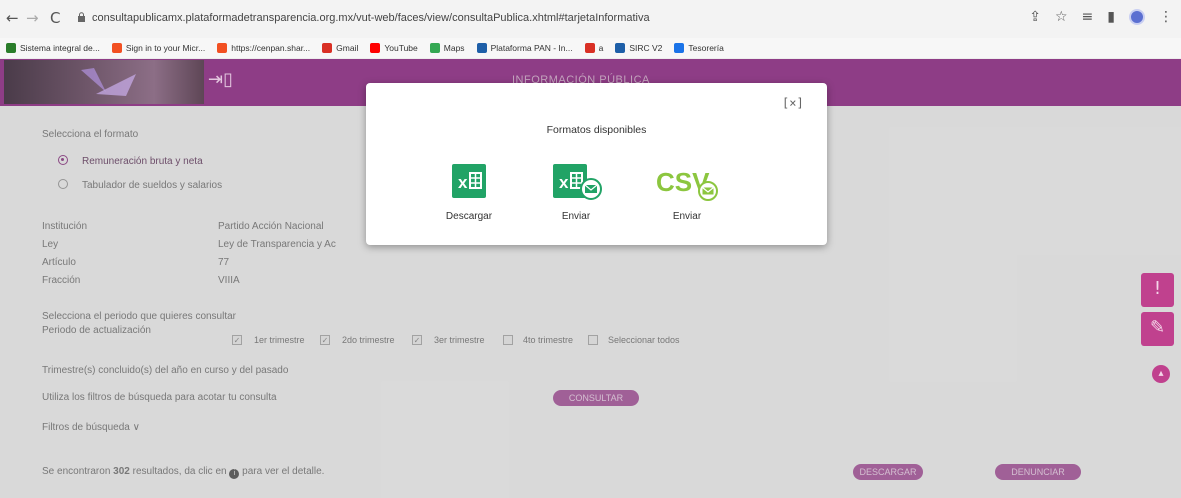  I want to click on site-logo, so click(104, 82).